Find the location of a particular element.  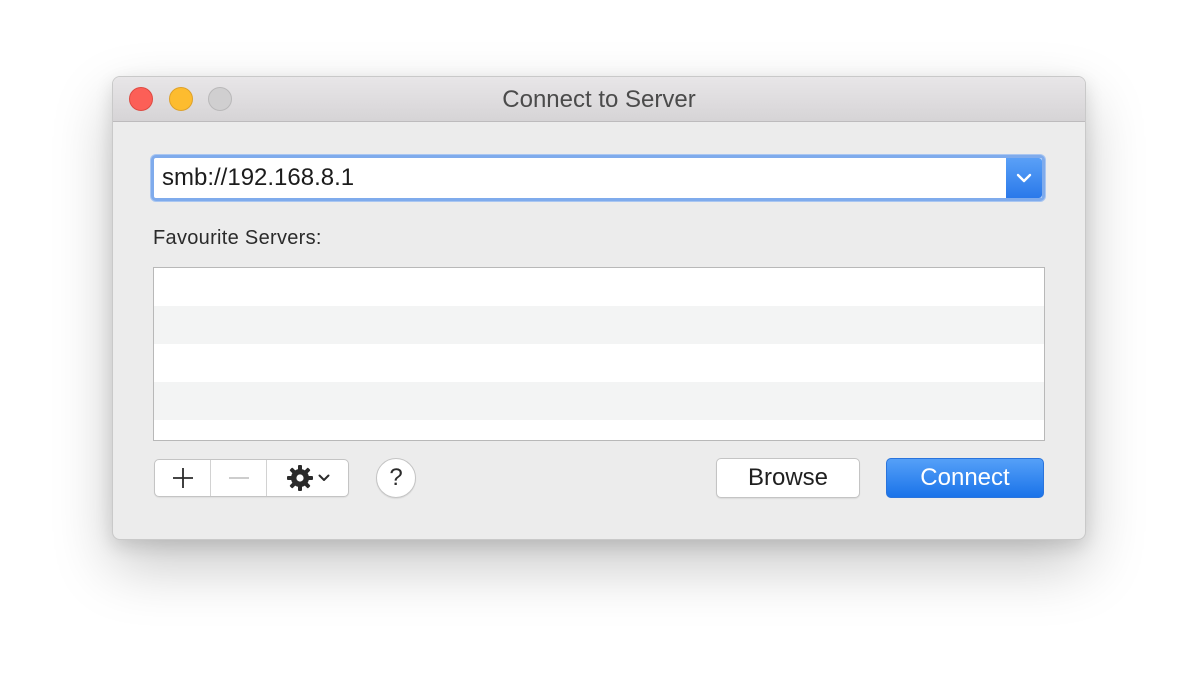

remove-favourite-button is located at coordinates (239, 478).